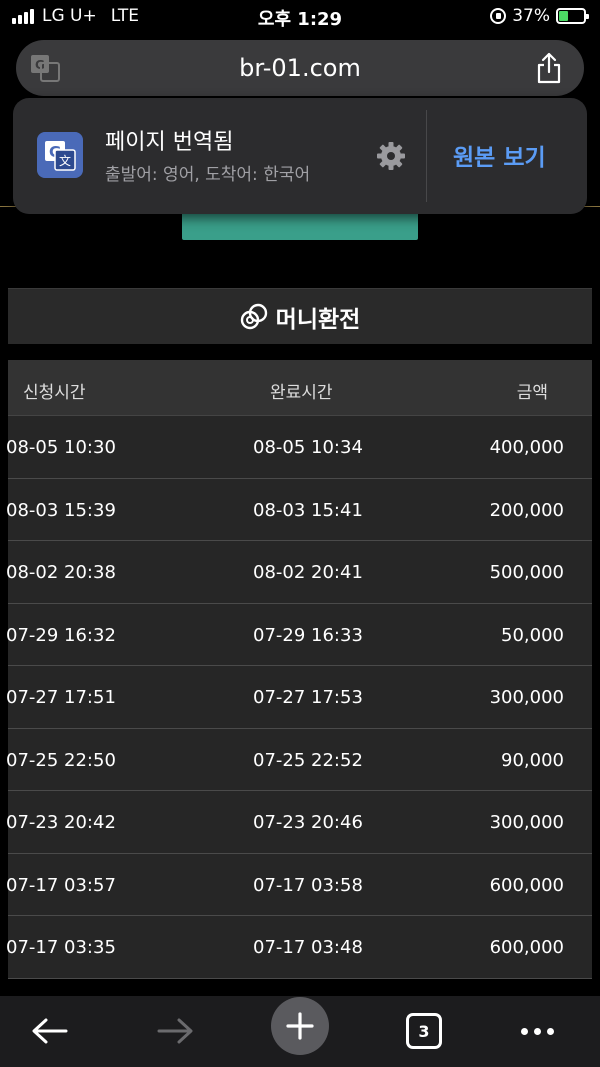 The width and height of the screenshot is (600, 1067). What do you see at coordinates (61, 885) in the screenshot?
I see `cell-requested: 07-17 03:57` at bounding box center [61, 885].